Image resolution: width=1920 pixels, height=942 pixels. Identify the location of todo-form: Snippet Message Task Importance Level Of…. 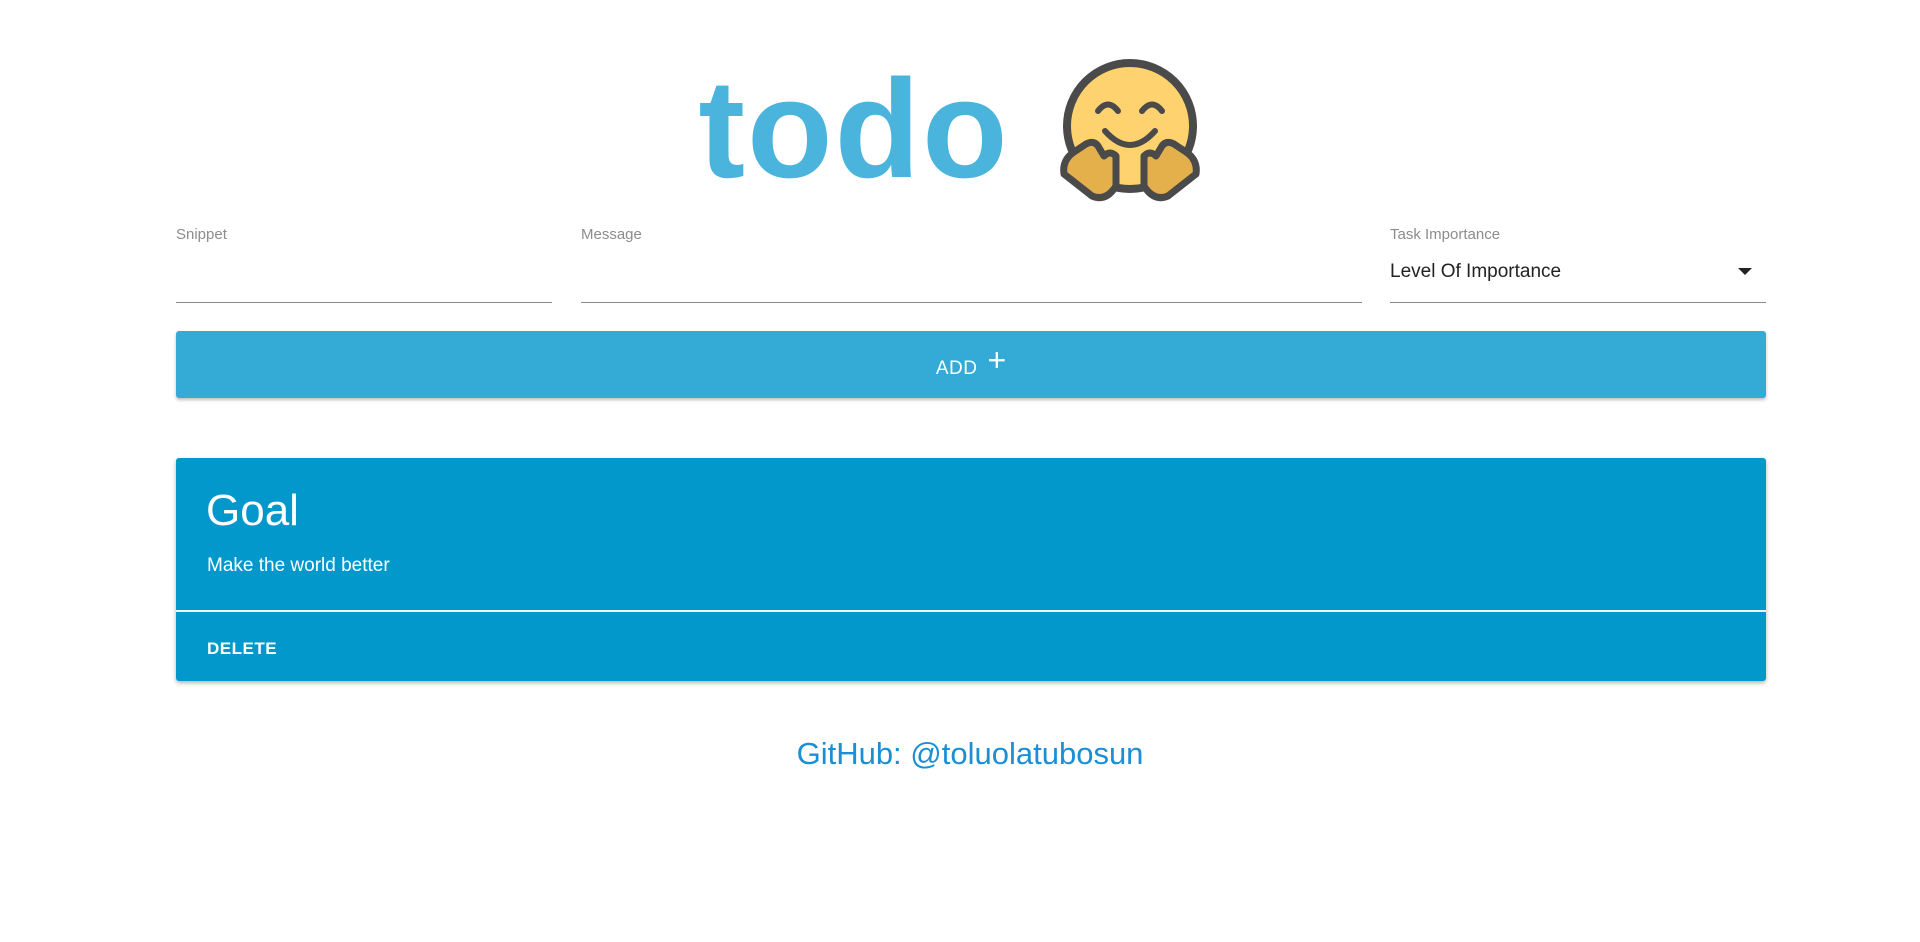
(971, 264).